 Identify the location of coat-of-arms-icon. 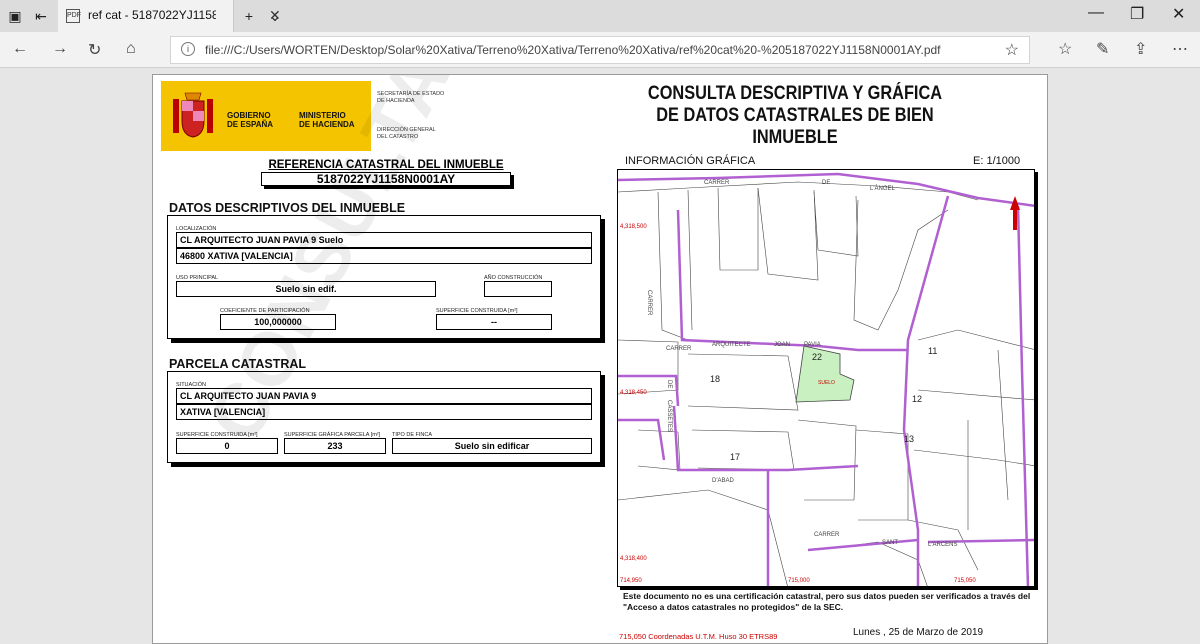
(193, 115).